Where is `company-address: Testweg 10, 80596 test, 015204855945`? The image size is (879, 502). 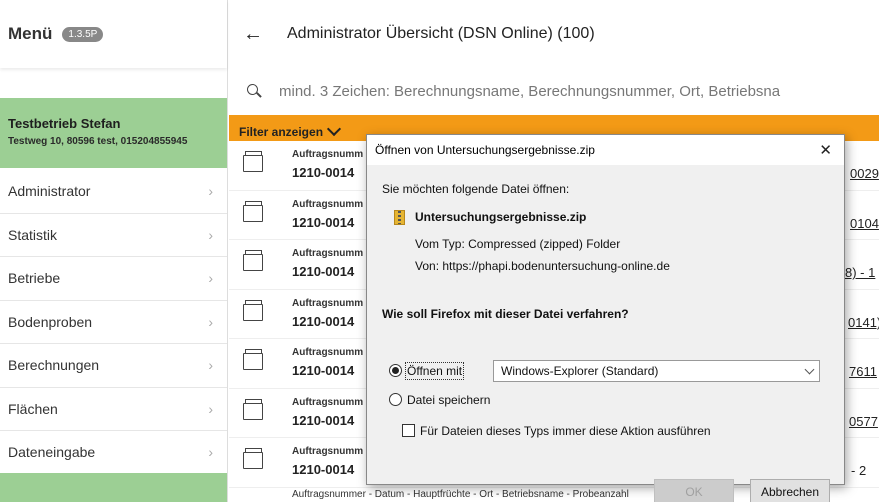
company-address: Testweg 10, 80596 test, 015204855945 is located at coordinates (98, 141).